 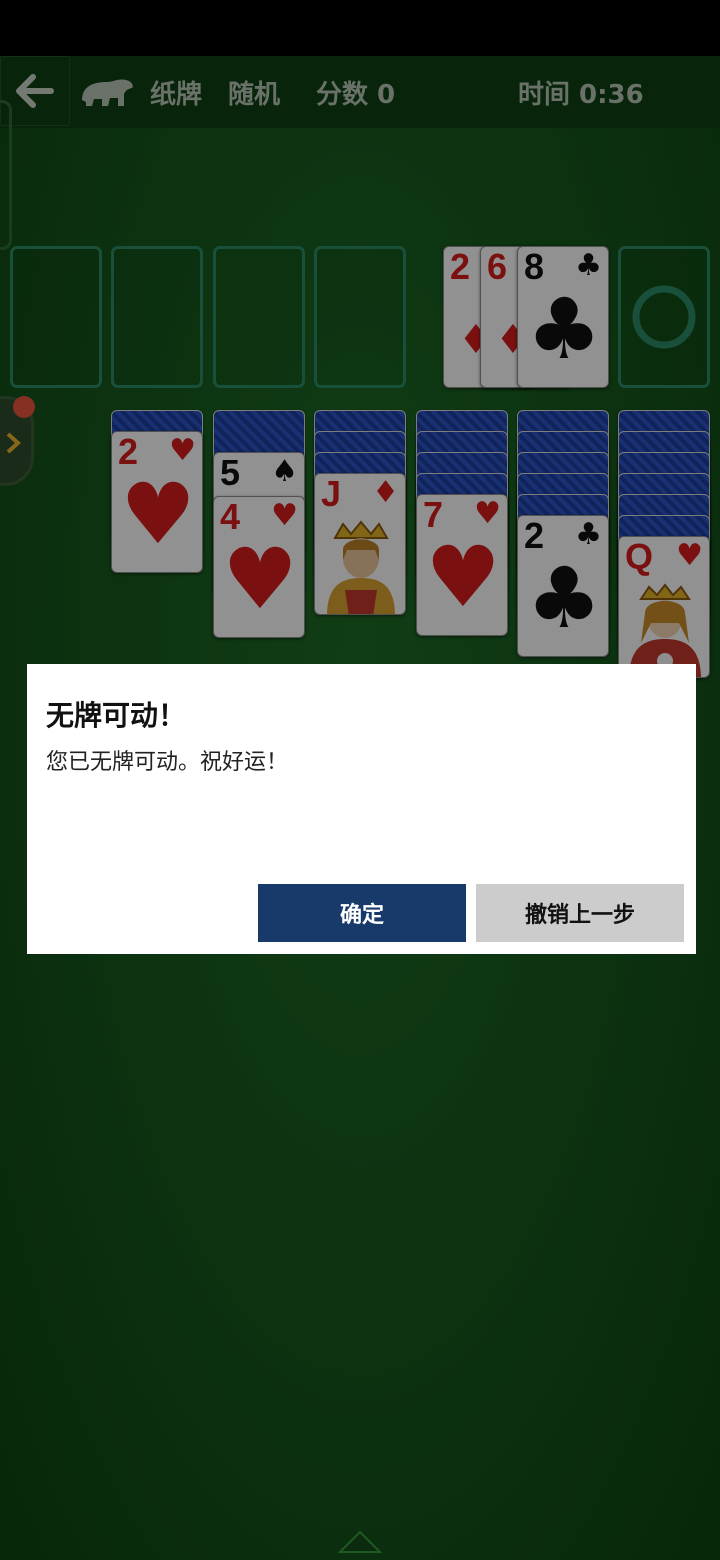 I want to click on dialog-title: 无牌可动！, so click(x=116, y=715).